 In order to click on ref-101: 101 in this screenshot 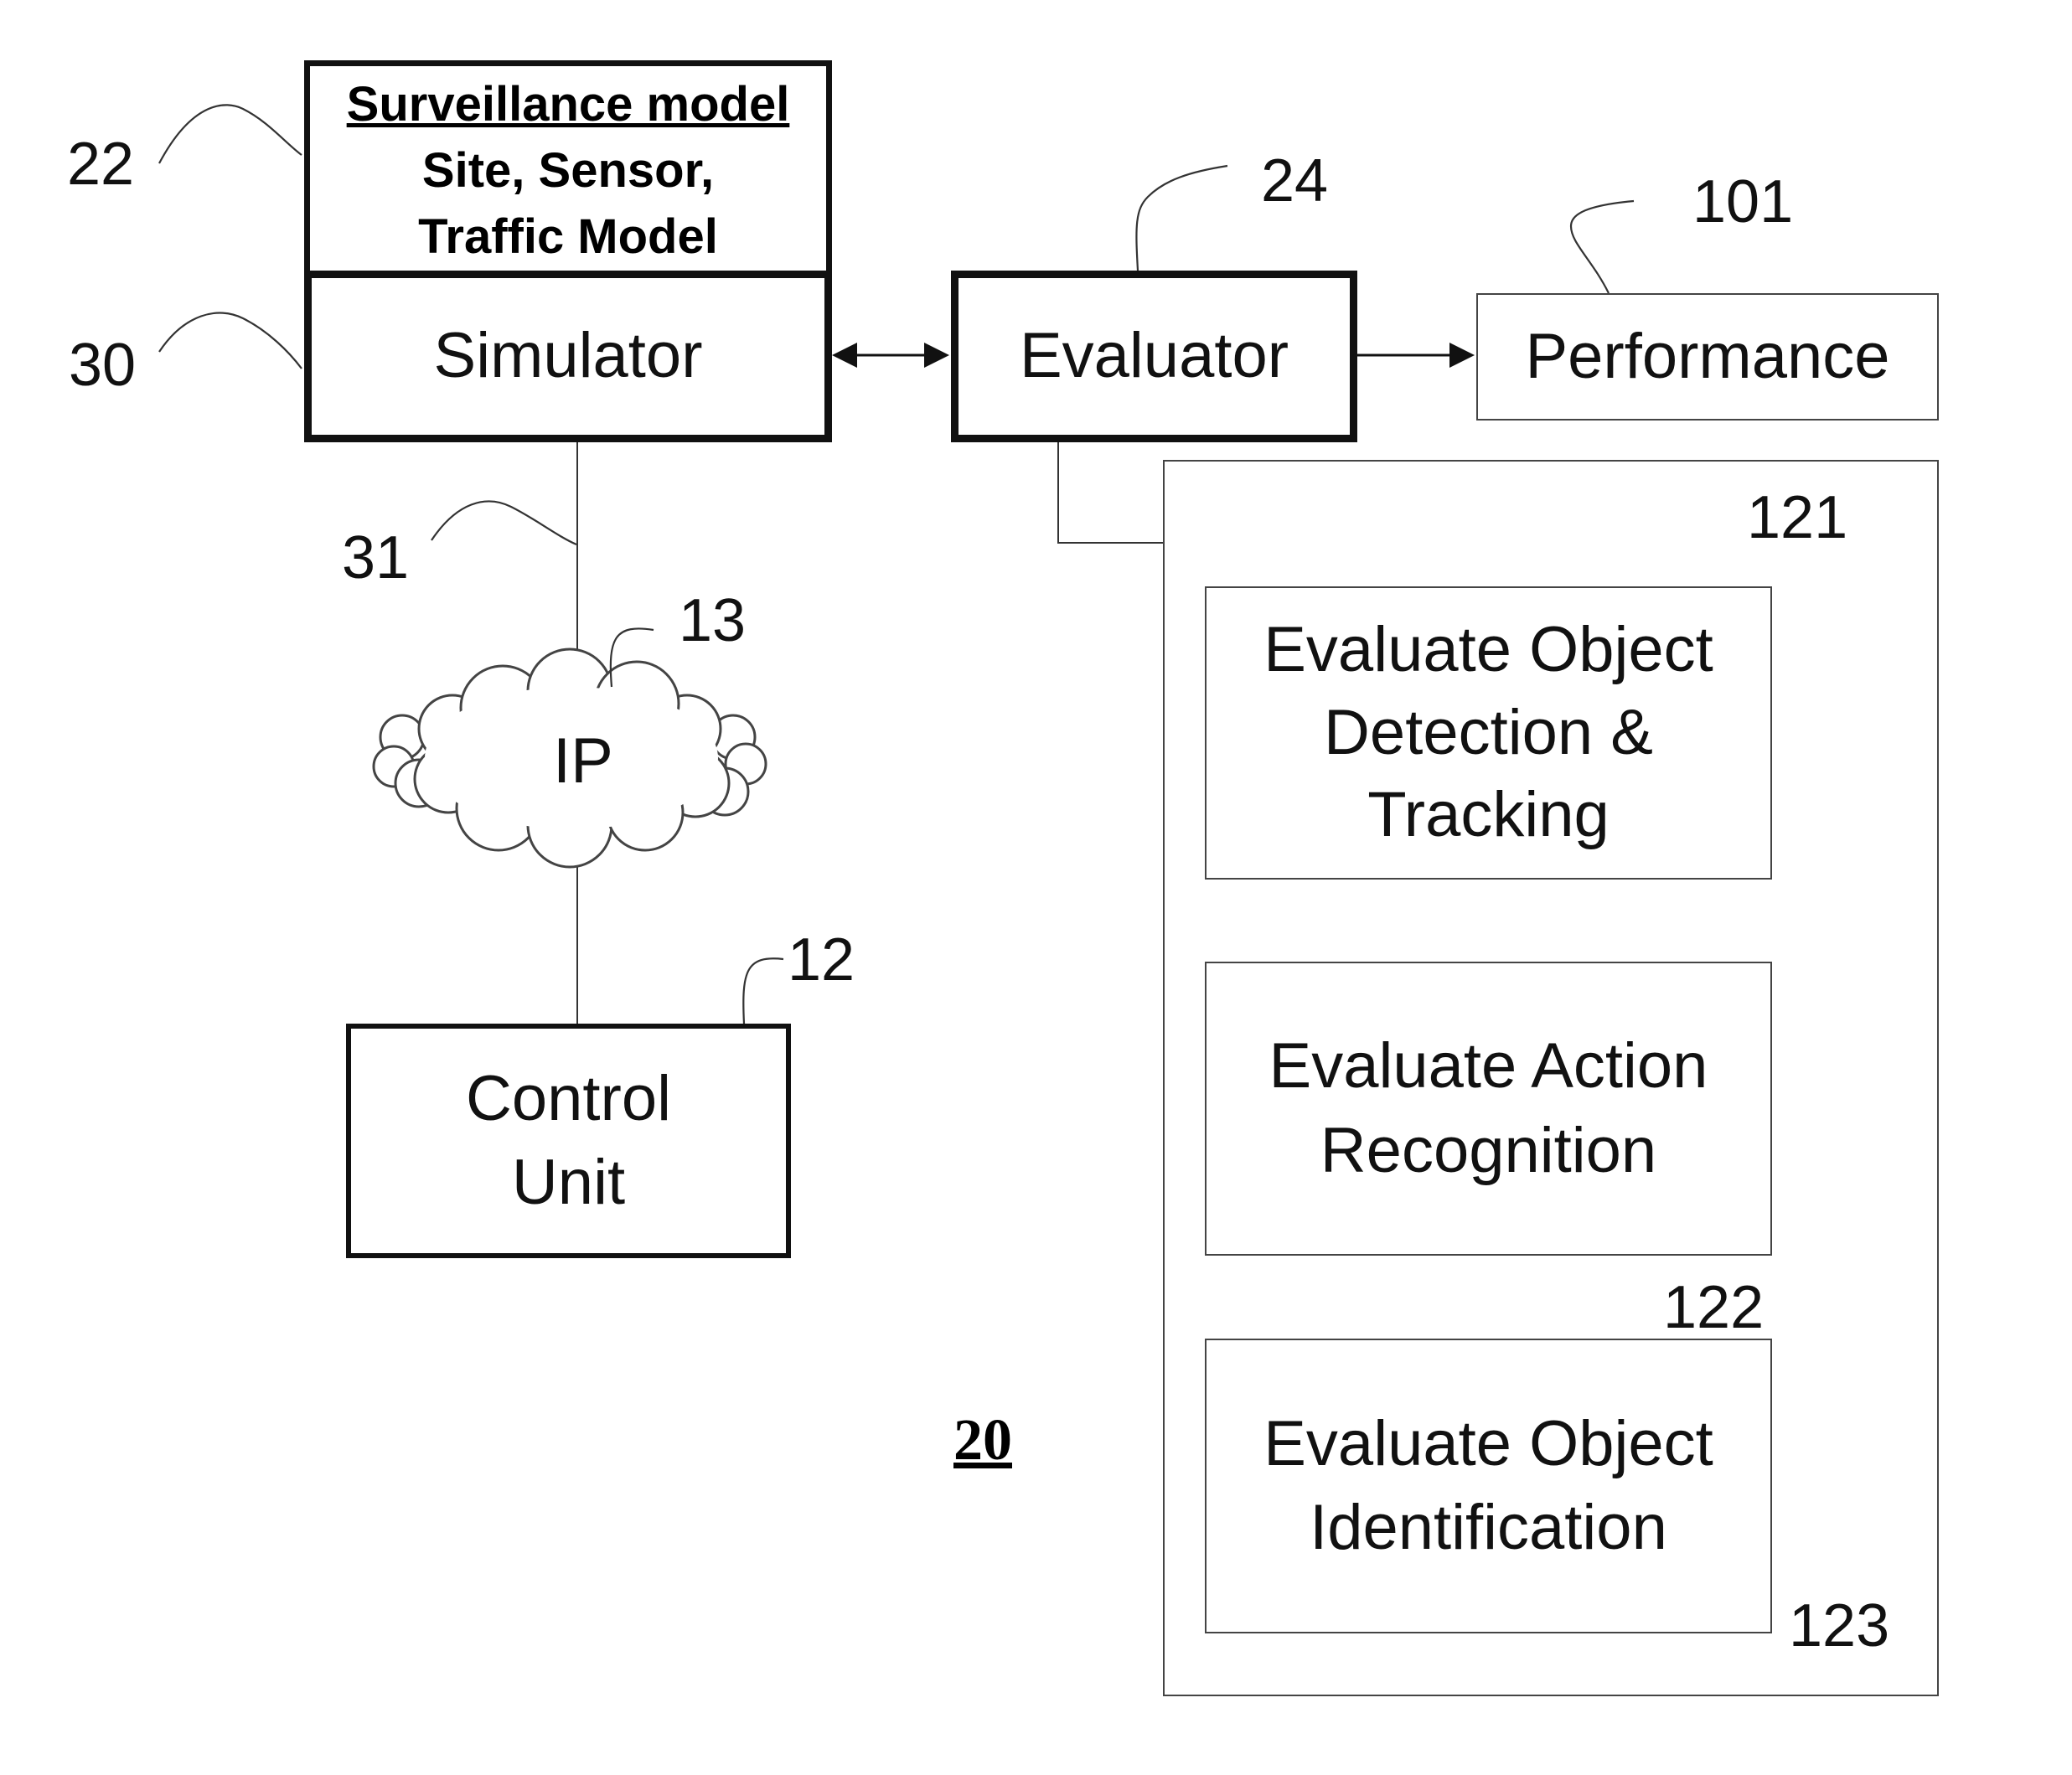, I will do `click(1743, 202)`.